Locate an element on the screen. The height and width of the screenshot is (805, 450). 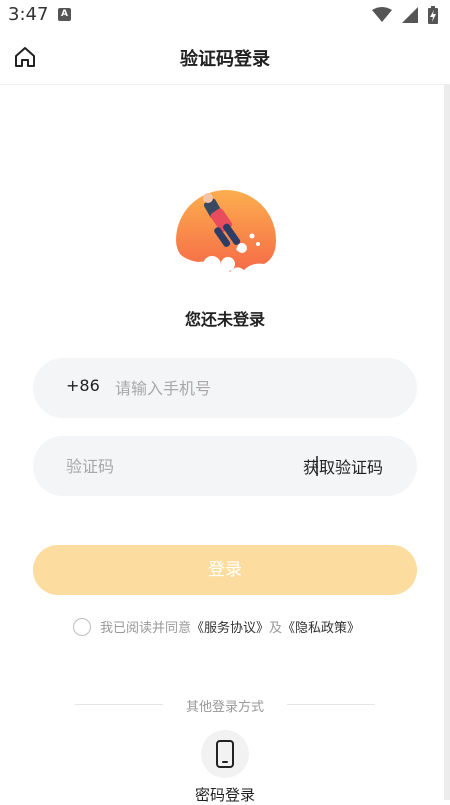
battery-icon is located at coordinates (433, 15).